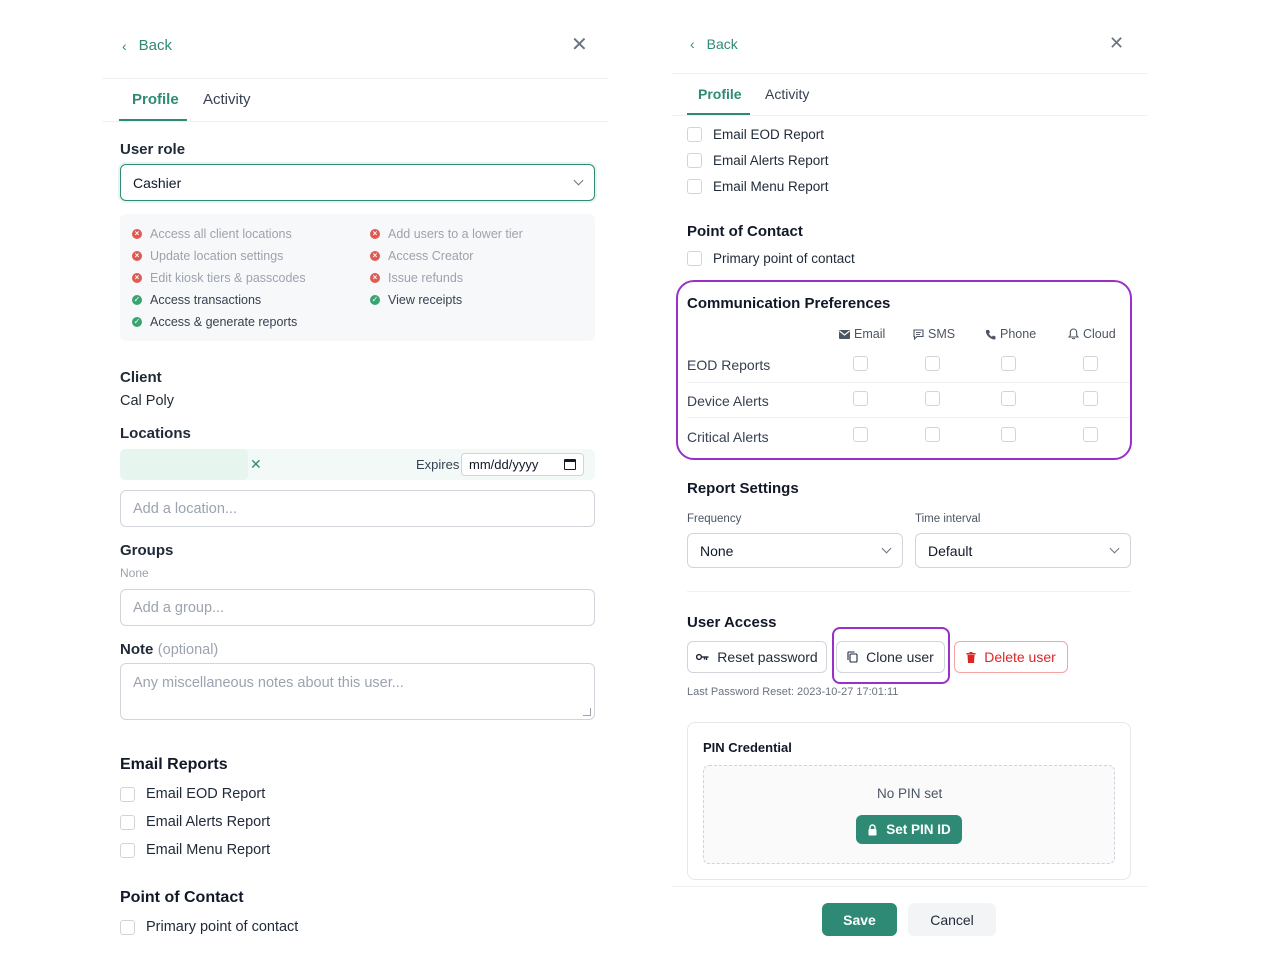  What do you see at coordinates (169, 649) in the screenshot?
I see `note-label: Note (optional)` at bounding box center [169, 649].